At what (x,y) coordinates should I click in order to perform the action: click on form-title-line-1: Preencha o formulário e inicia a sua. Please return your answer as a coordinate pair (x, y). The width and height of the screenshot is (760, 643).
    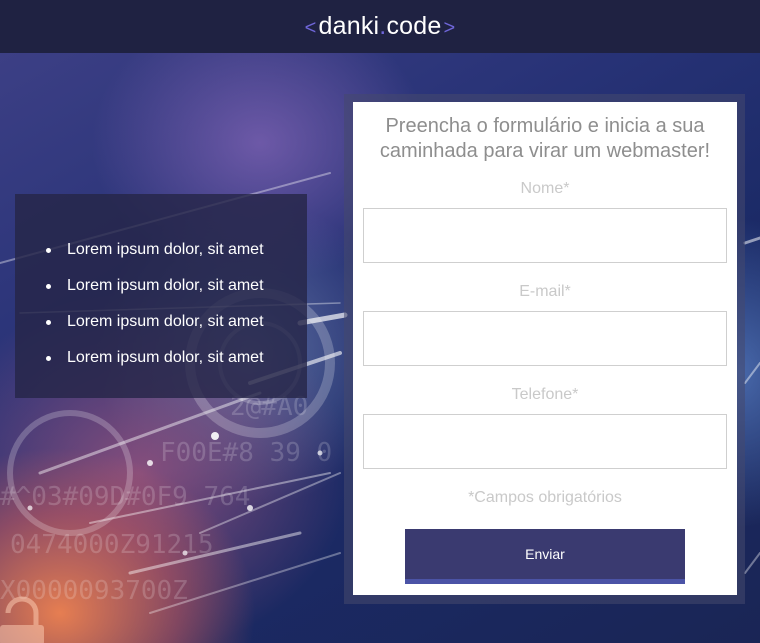
    Looking at the image, I should click on (545, 126).